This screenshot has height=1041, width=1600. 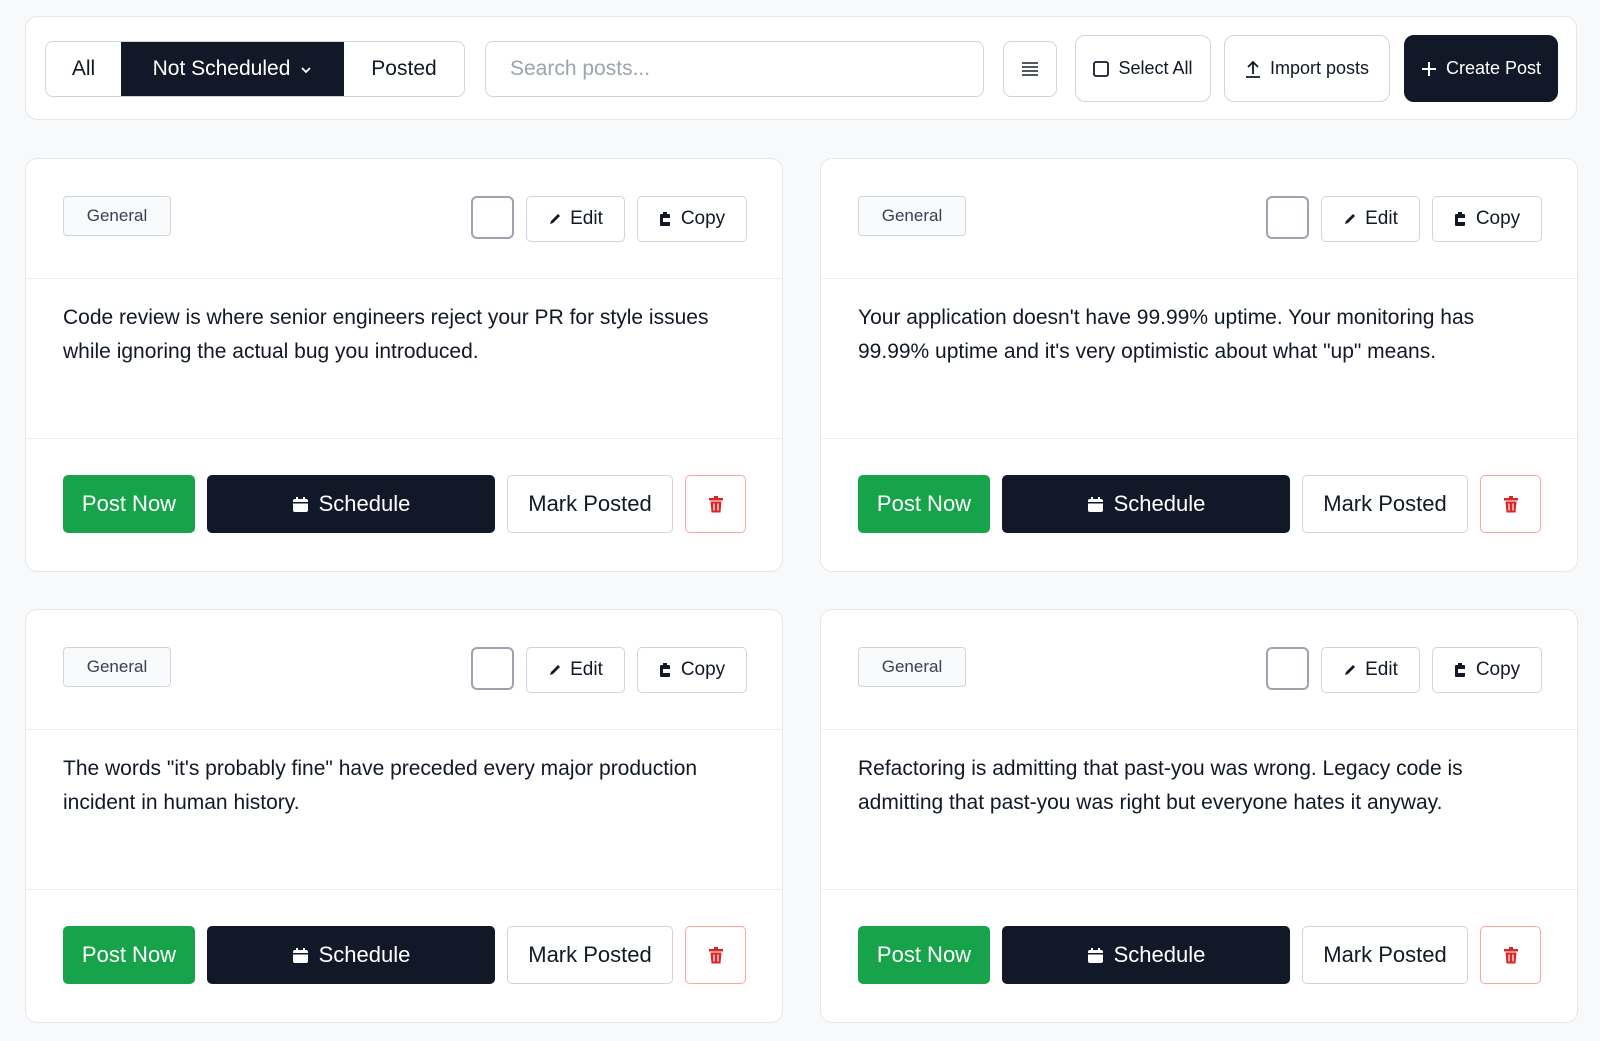 I want to click on import-posts-label: Import posts, so click(x=1319, y=68).